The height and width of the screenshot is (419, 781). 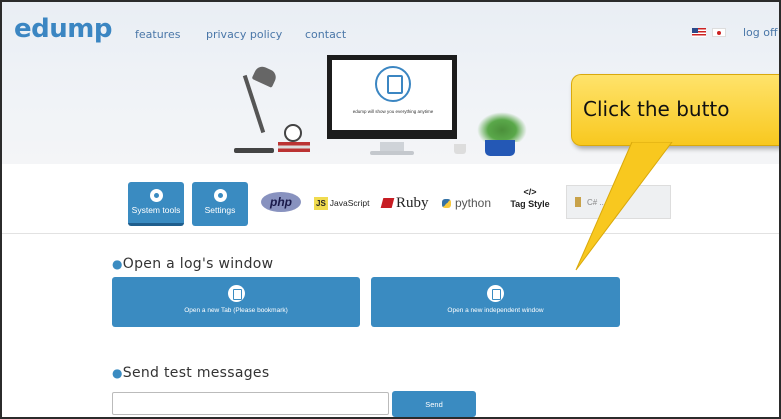 What do you see at coordinates (220, 204) in the screenshot?
I see `settings-button: Settings` at bounding box center [220, 204].